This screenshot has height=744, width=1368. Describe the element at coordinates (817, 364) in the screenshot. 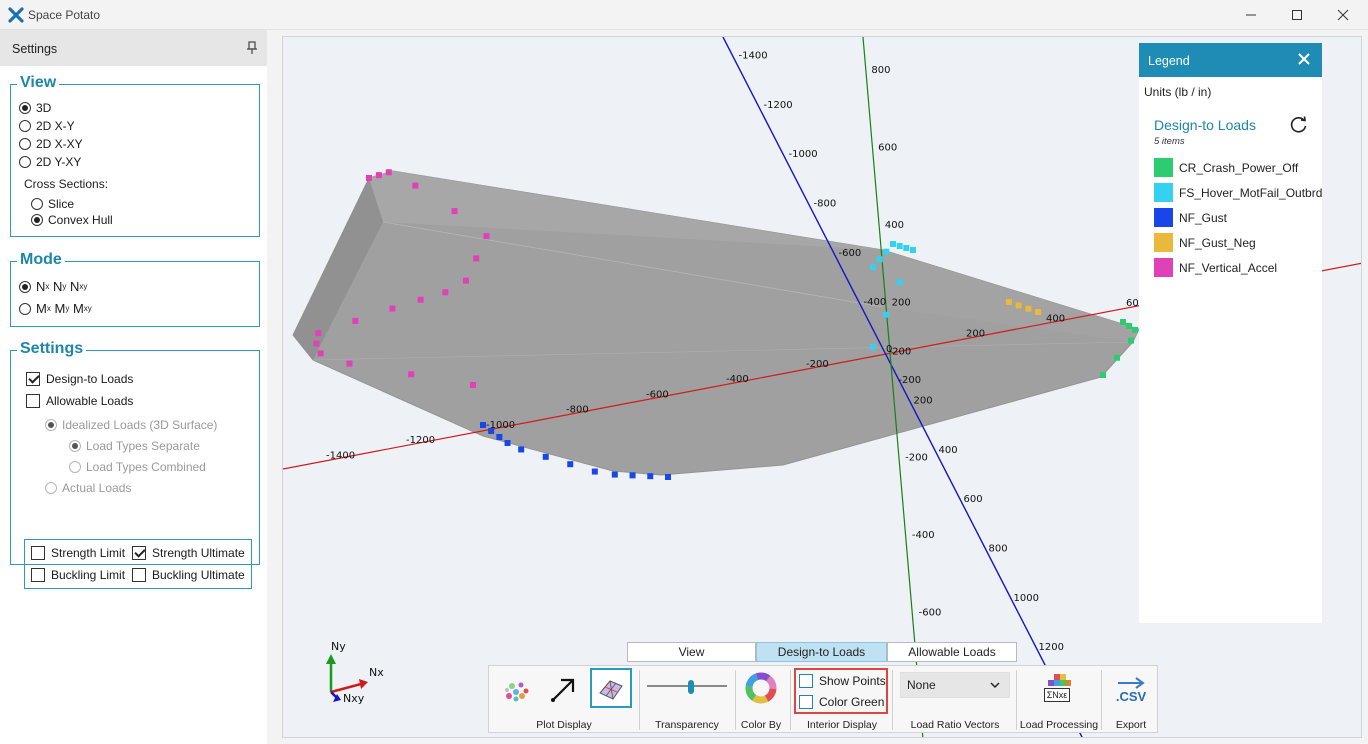

I see `nx-tick-label: -200` at that location.